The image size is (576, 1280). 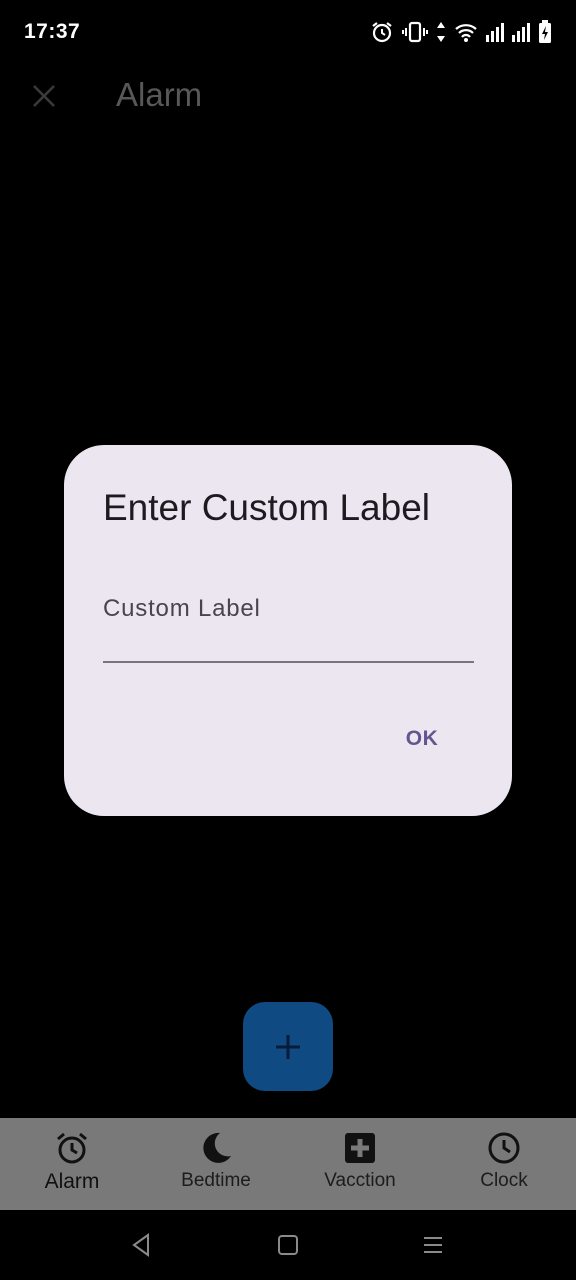 What do you see at coordinates (288, 662) in the screenshot?
I see `field-underline` at bounding box center [288, 662].